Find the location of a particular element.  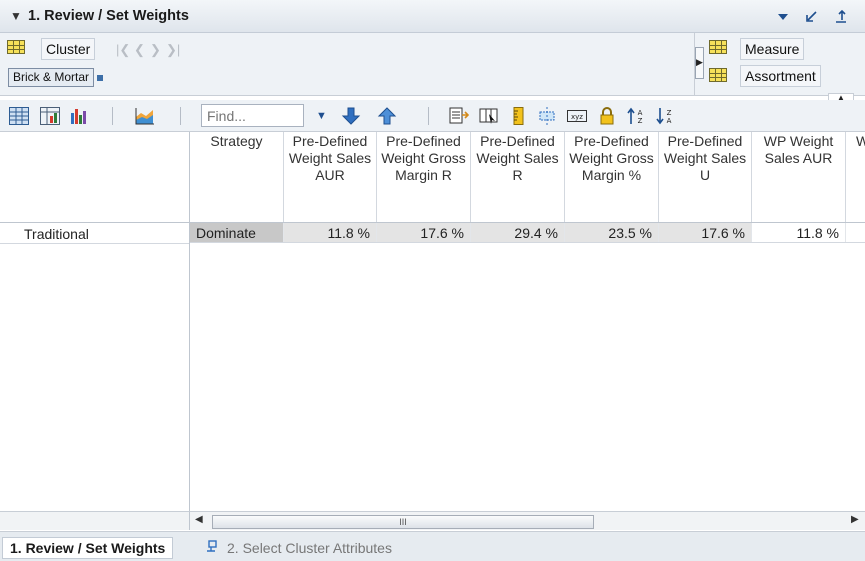

row-header-corner is located at coordinates (94, 177).